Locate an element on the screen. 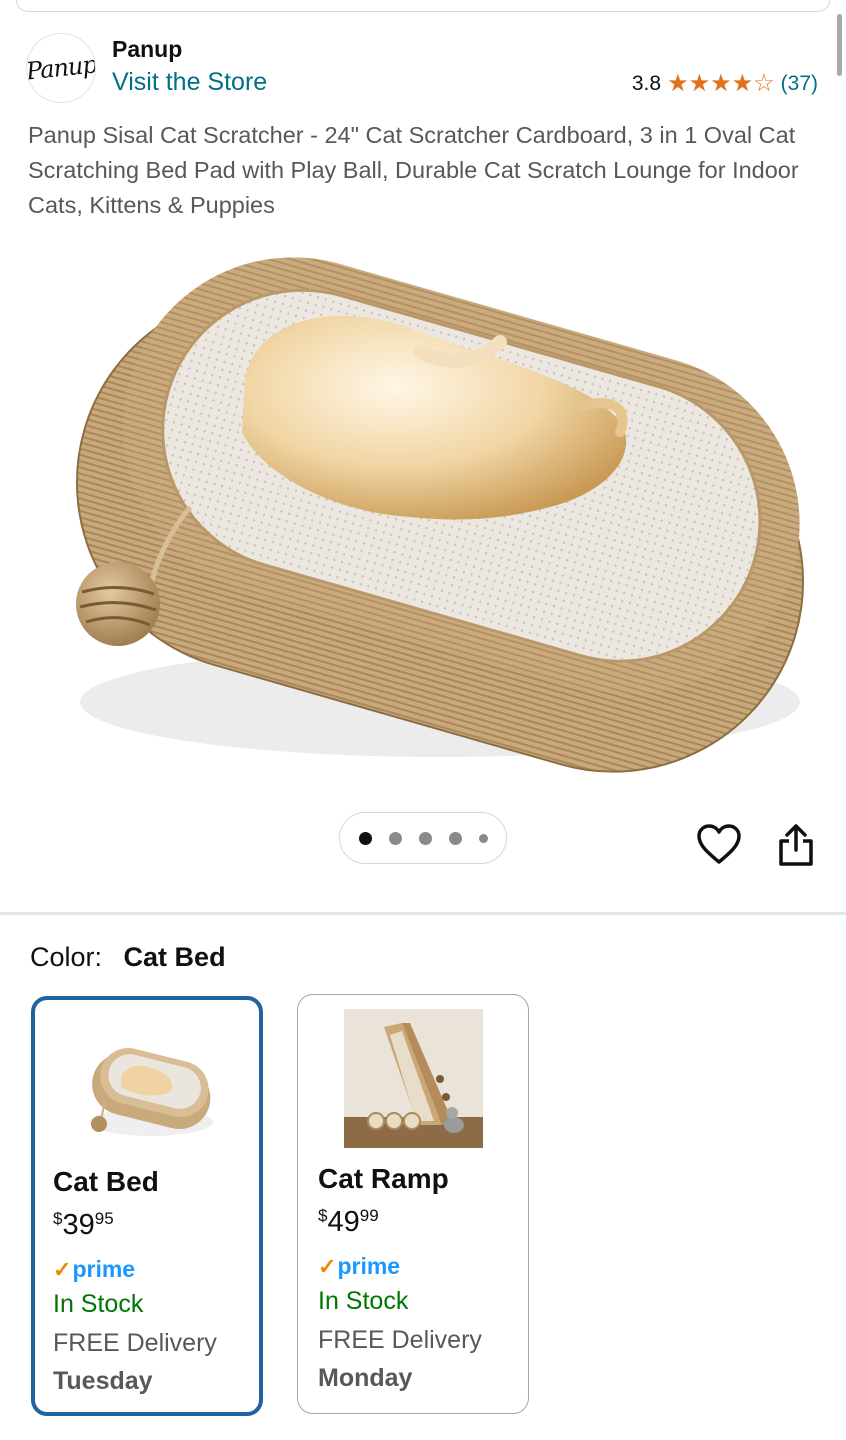  star-empty-icon: ☆ is located at coordinates (764, 83).